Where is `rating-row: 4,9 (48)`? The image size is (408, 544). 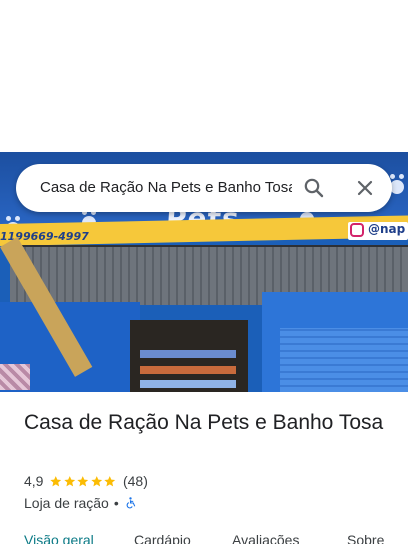 rating-row: 4,9 (48) is located at coordinates (86, 481).